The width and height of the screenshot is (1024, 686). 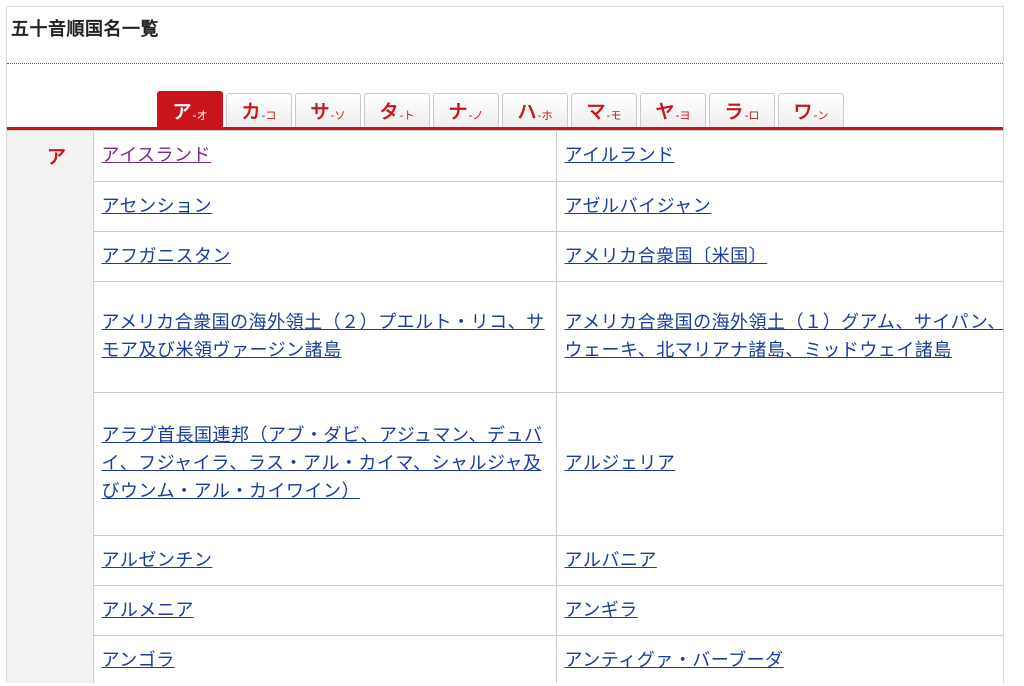 I want to click on kana-tab-bar: ア -オ カ -コ サ -ソ タ -ト ナ -ノ ハ -ホ マ -モ ヤ -ヨ ラ -ロ ワ -ン, so click(x=502, y=109).